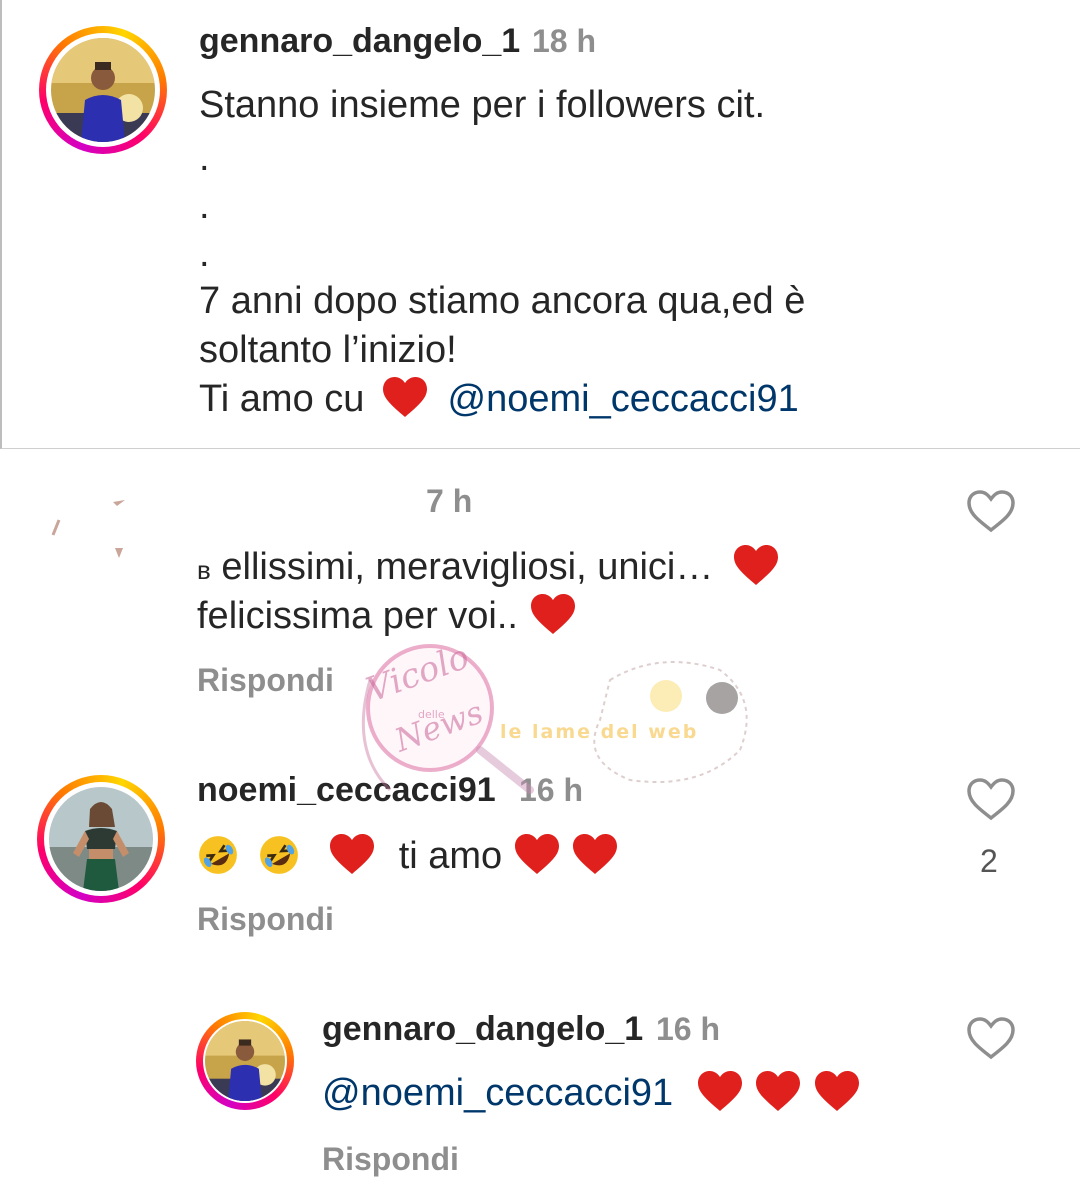 The width and height of the screenshot is (1080, 1189). I want to click on comment-2-timestamp: 16 h, so click(551, 790).